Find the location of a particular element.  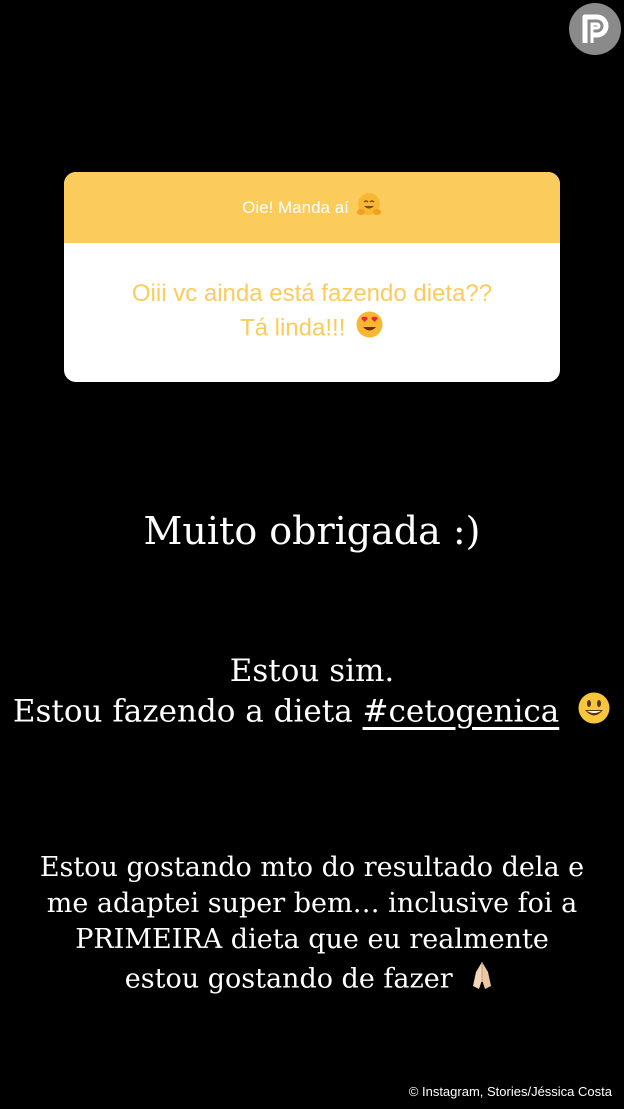

folded-hands-emoji-icon is located at coordinates (482, 980).